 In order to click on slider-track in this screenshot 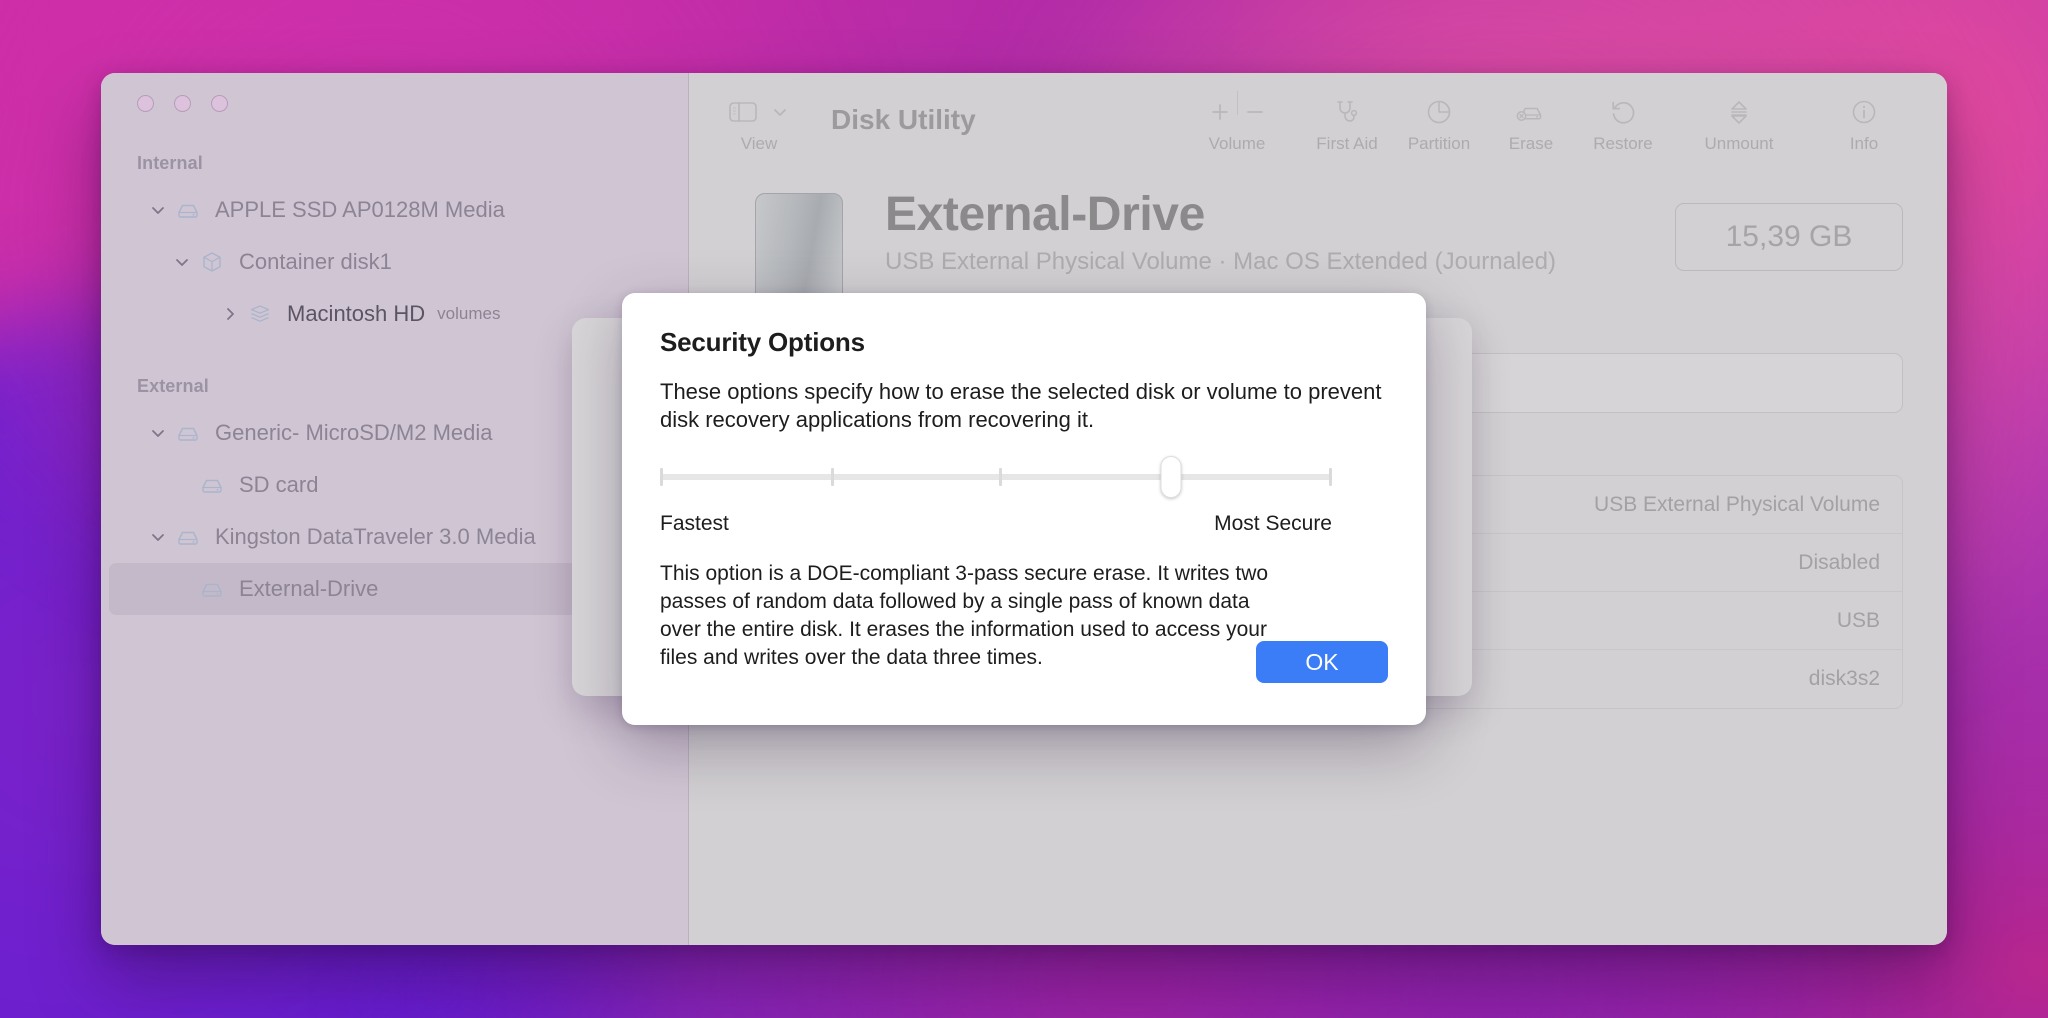, I will do `click(996, 477)`.